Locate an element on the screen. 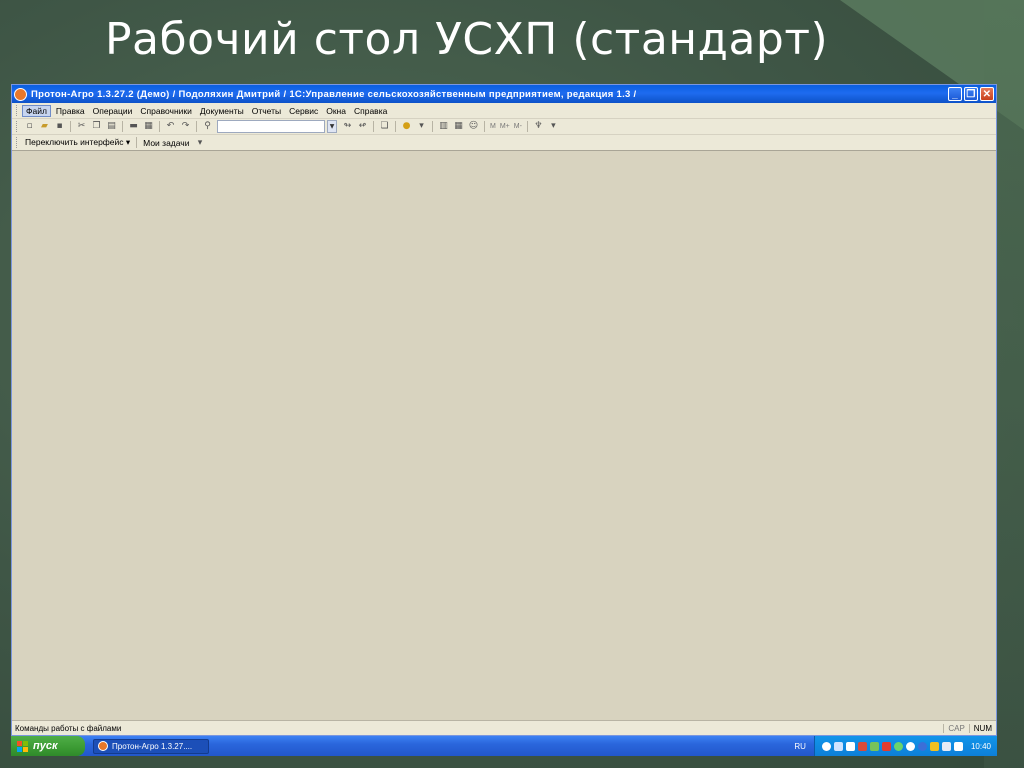 This screenshot has width=1024, height=768. redo-icon: ↷ is located at coordinates (185, 126).